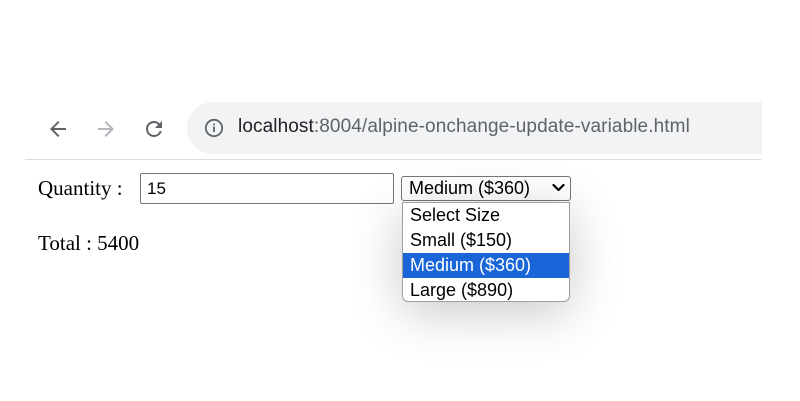 This screenshot has height=401, width=800. I want to click on size-option-large: Large ($890), so click(486, 289).